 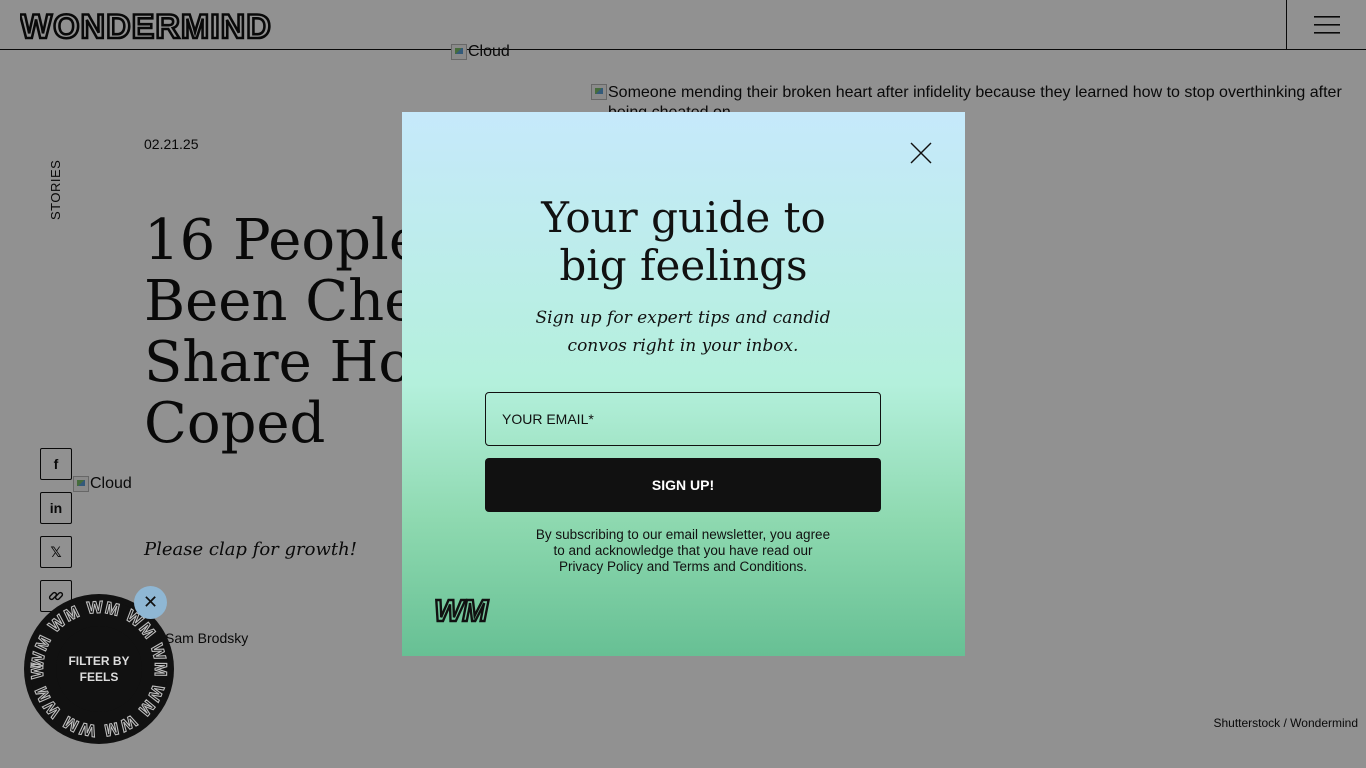 I want to click on modal-sub-line: convos right in your inbox., so click(x=683, y=346).